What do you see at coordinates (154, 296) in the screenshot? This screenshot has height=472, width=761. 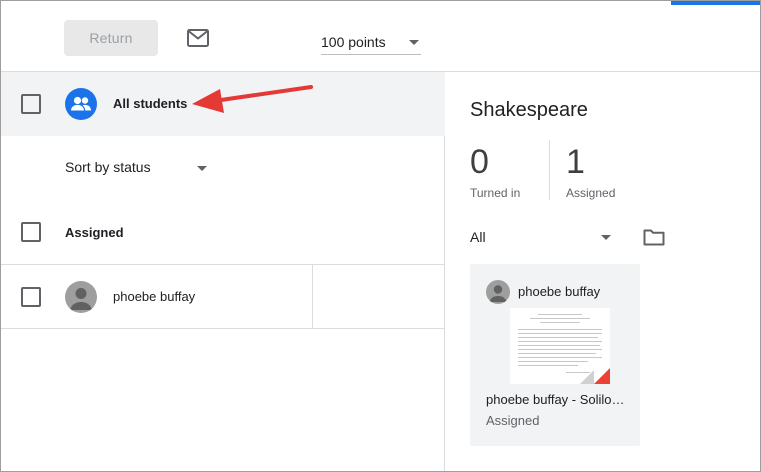 I see `student-name: phoebe buffay` at bounding box center [154, 296].